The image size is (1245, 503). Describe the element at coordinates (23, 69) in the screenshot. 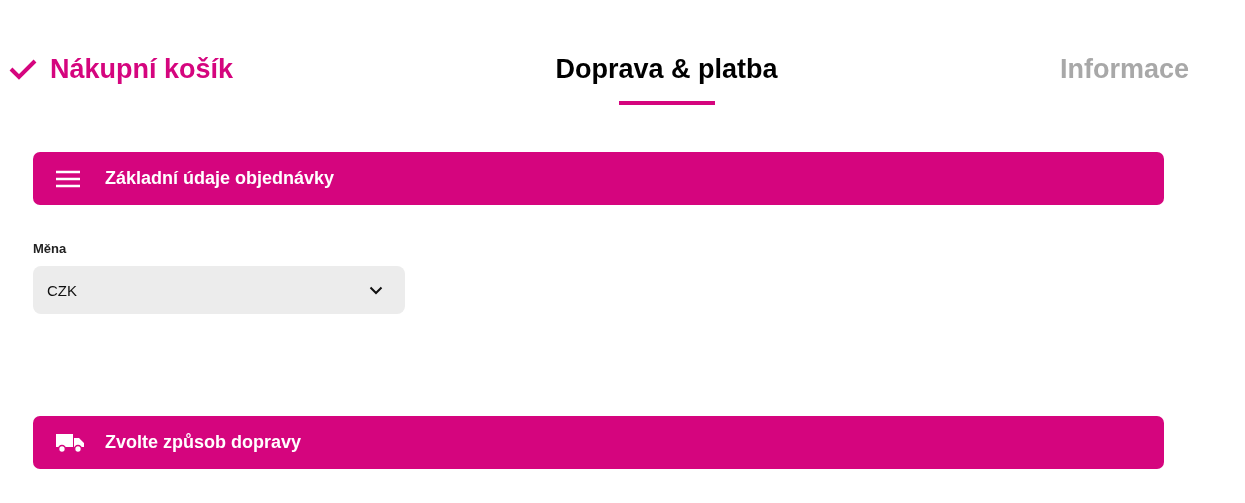

I see `check-icon` at that location.